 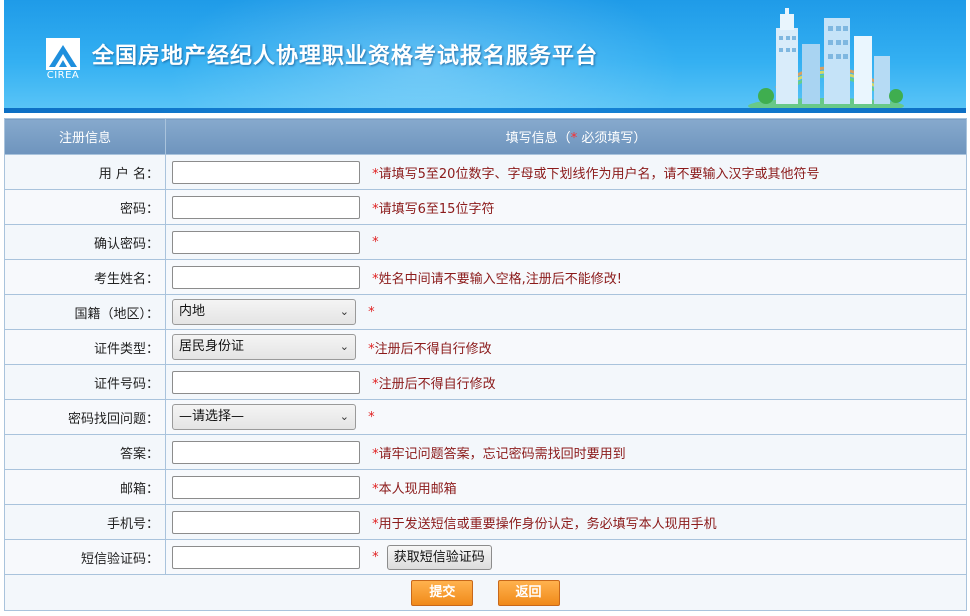 I want to click on logo-text: CIREA, so click(x=63, y=75).